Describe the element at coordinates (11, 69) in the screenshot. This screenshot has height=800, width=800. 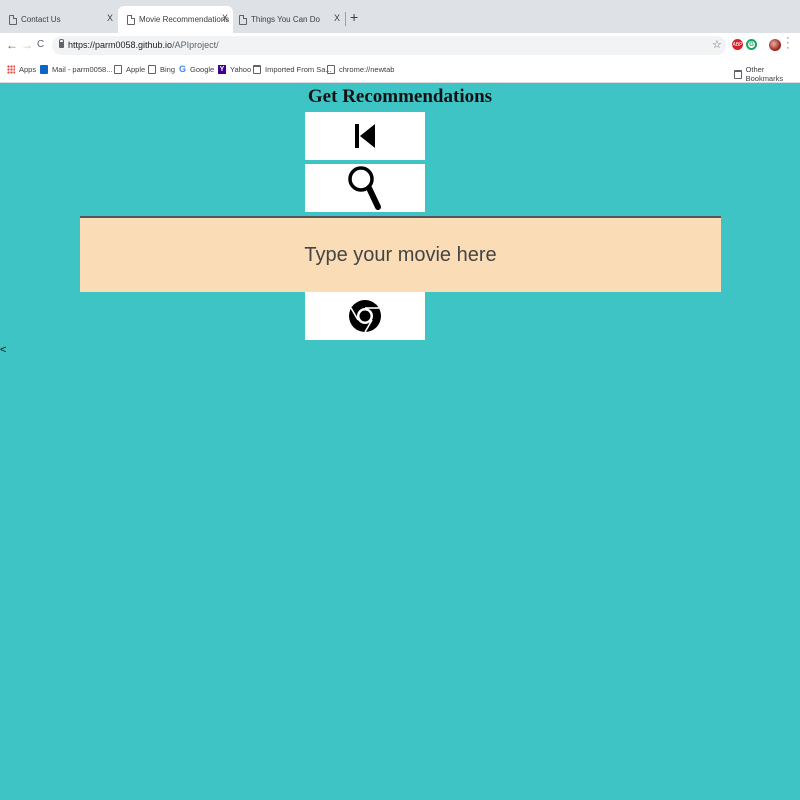
I see `apps-icon` at that location.